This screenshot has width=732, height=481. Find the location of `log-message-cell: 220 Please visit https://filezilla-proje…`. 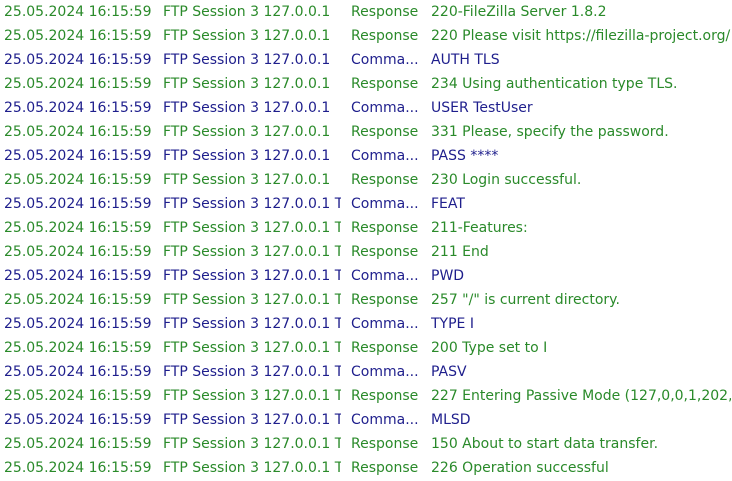

log-message-cell: 220 Please visit https://filezilla-proje… is located at coordinates (581, 36).